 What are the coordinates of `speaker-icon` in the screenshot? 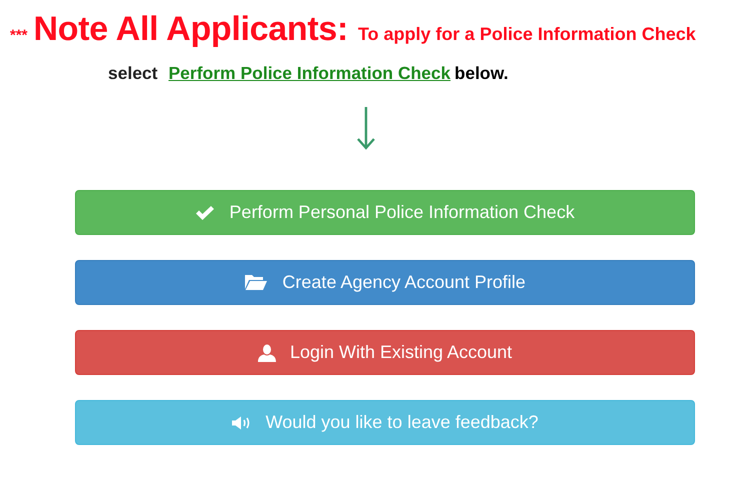 It's located at (242, 423).